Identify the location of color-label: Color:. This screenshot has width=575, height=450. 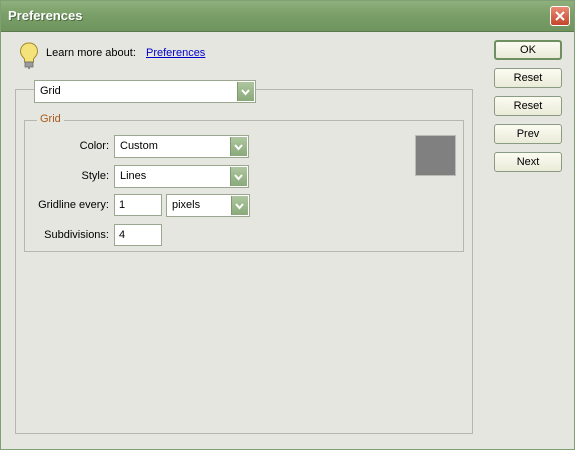
(94, 146).